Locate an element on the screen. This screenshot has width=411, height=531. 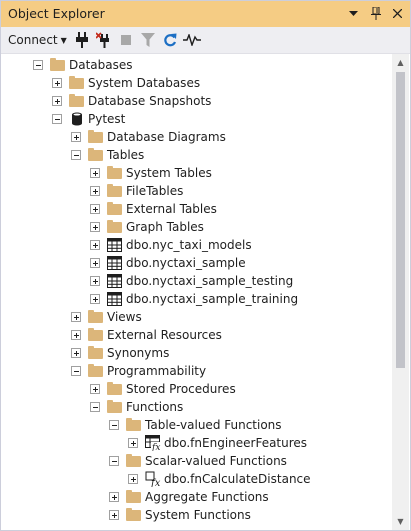
tree-item-function: fx dbo.fnEngineerFeatures is located at coordinates (196, 443).